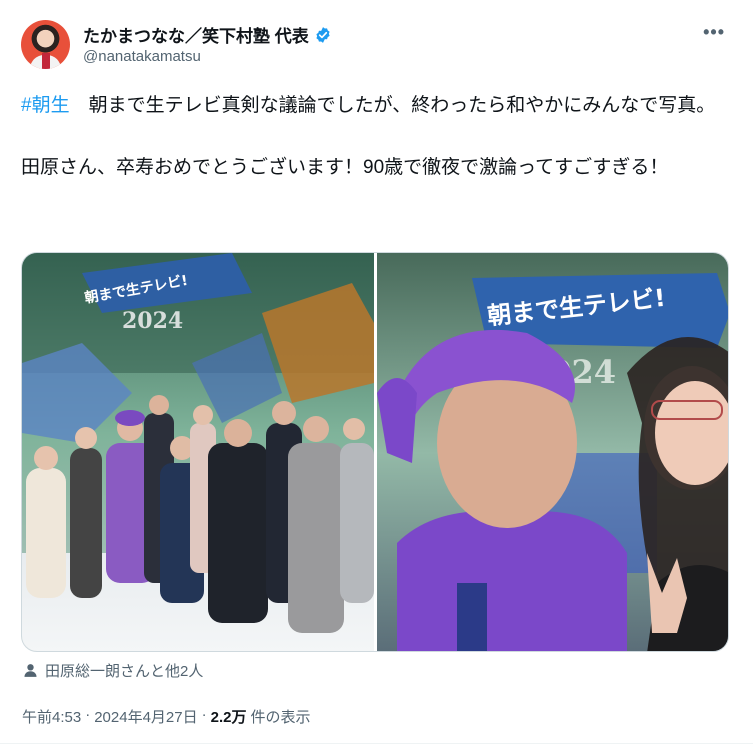 Image resolution: width=753 pixels, height=744 pixels. I want to click on tagged-users: 田原総一朗さんと他2人, so click(112, 670).